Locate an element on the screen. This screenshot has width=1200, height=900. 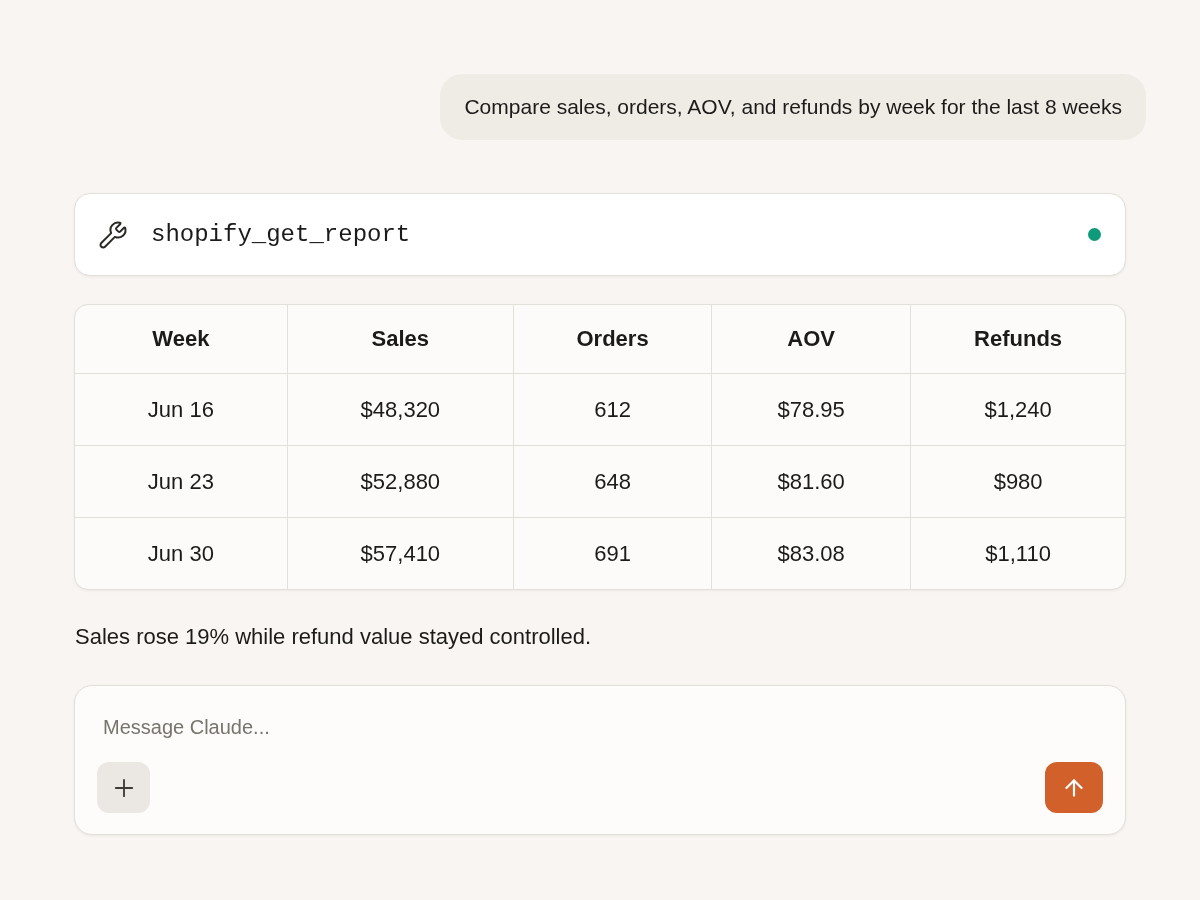
table-cell: Jun 30 is located at coordinates (181, 553).